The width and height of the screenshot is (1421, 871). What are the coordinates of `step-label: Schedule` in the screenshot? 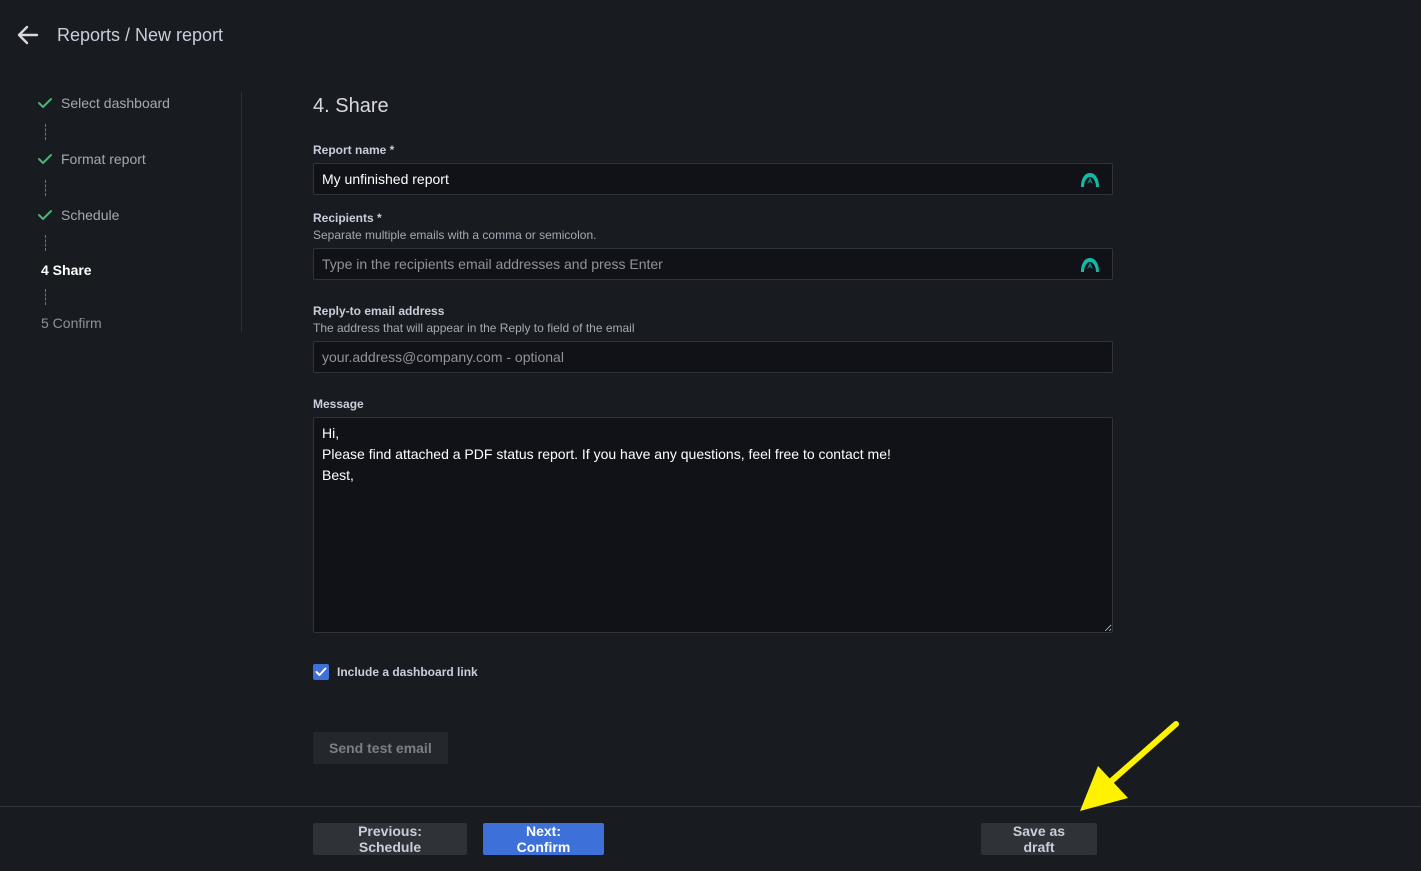 It's located at (90, 215).